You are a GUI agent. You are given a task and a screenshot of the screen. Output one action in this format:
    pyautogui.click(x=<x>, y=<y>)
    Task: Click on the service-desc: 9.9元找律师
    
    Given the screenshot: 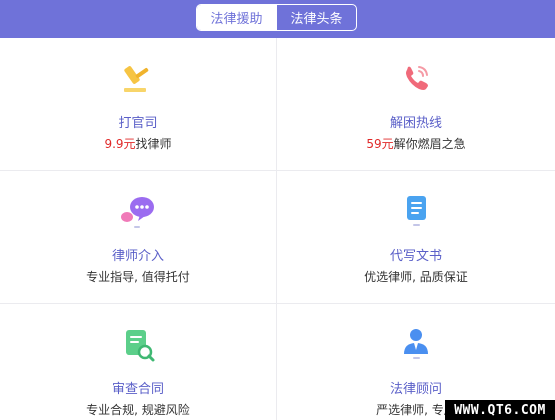 What is the action you would take?
    pyautogui.click(x=138, y=143)
    